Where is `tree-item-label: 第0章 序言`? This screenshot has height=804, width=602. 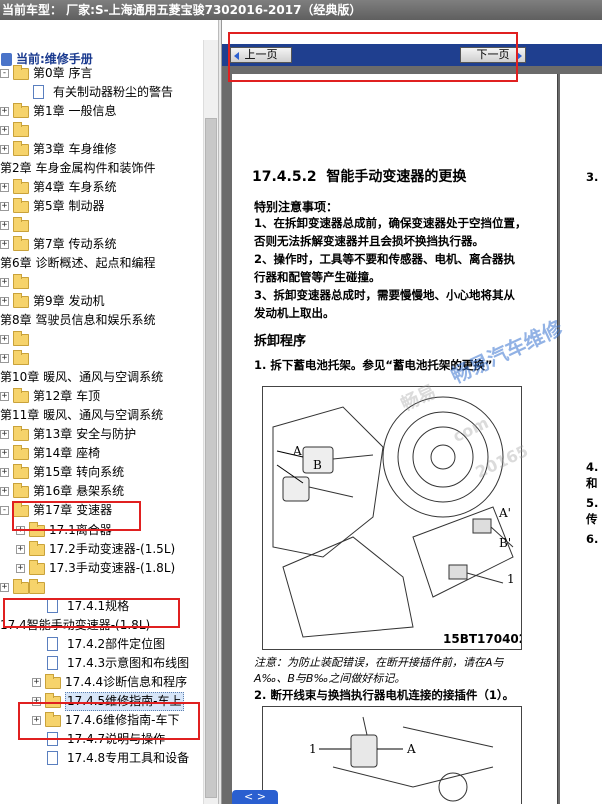 tree-item-label: 第0章 序言 is located at coordinates (63, 73).